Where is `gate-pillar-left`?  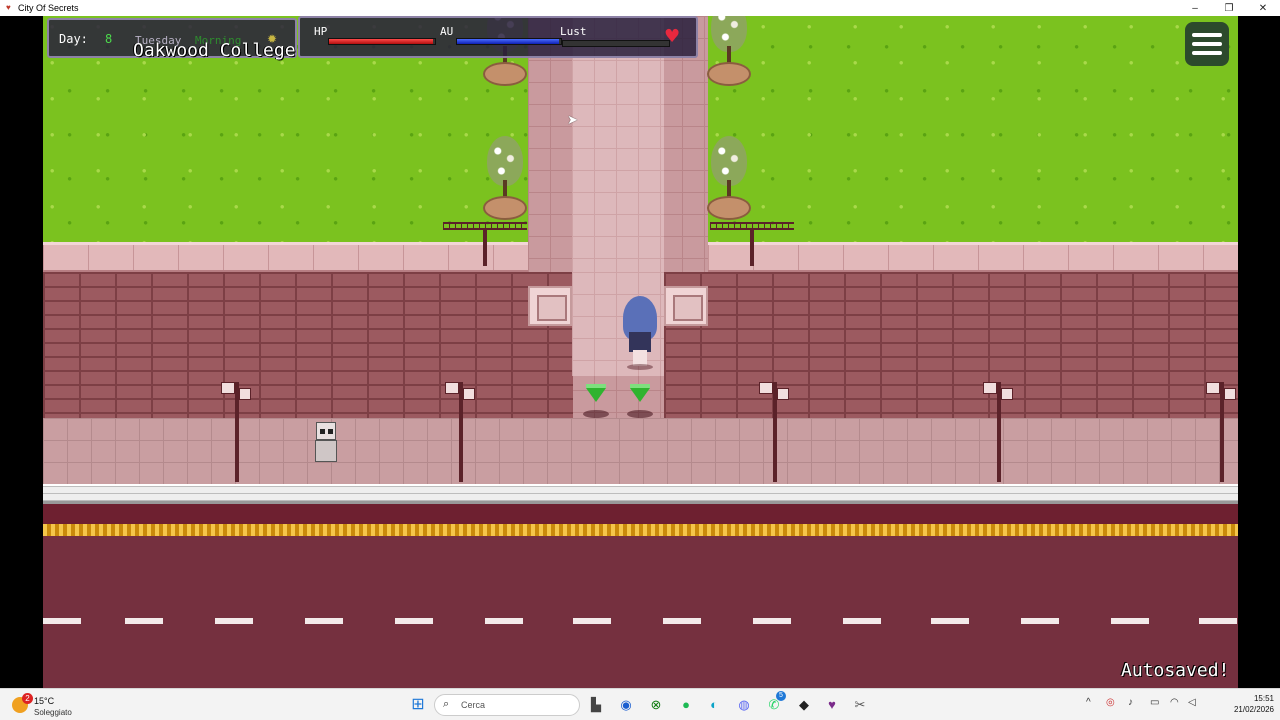 gate-pillar-left is located at coordinates (550, 306).